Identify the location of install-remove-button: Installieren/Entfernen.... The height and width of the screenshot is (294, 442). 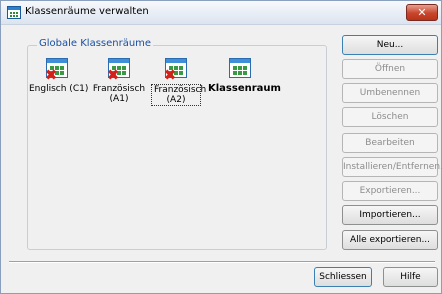
(392, 167).